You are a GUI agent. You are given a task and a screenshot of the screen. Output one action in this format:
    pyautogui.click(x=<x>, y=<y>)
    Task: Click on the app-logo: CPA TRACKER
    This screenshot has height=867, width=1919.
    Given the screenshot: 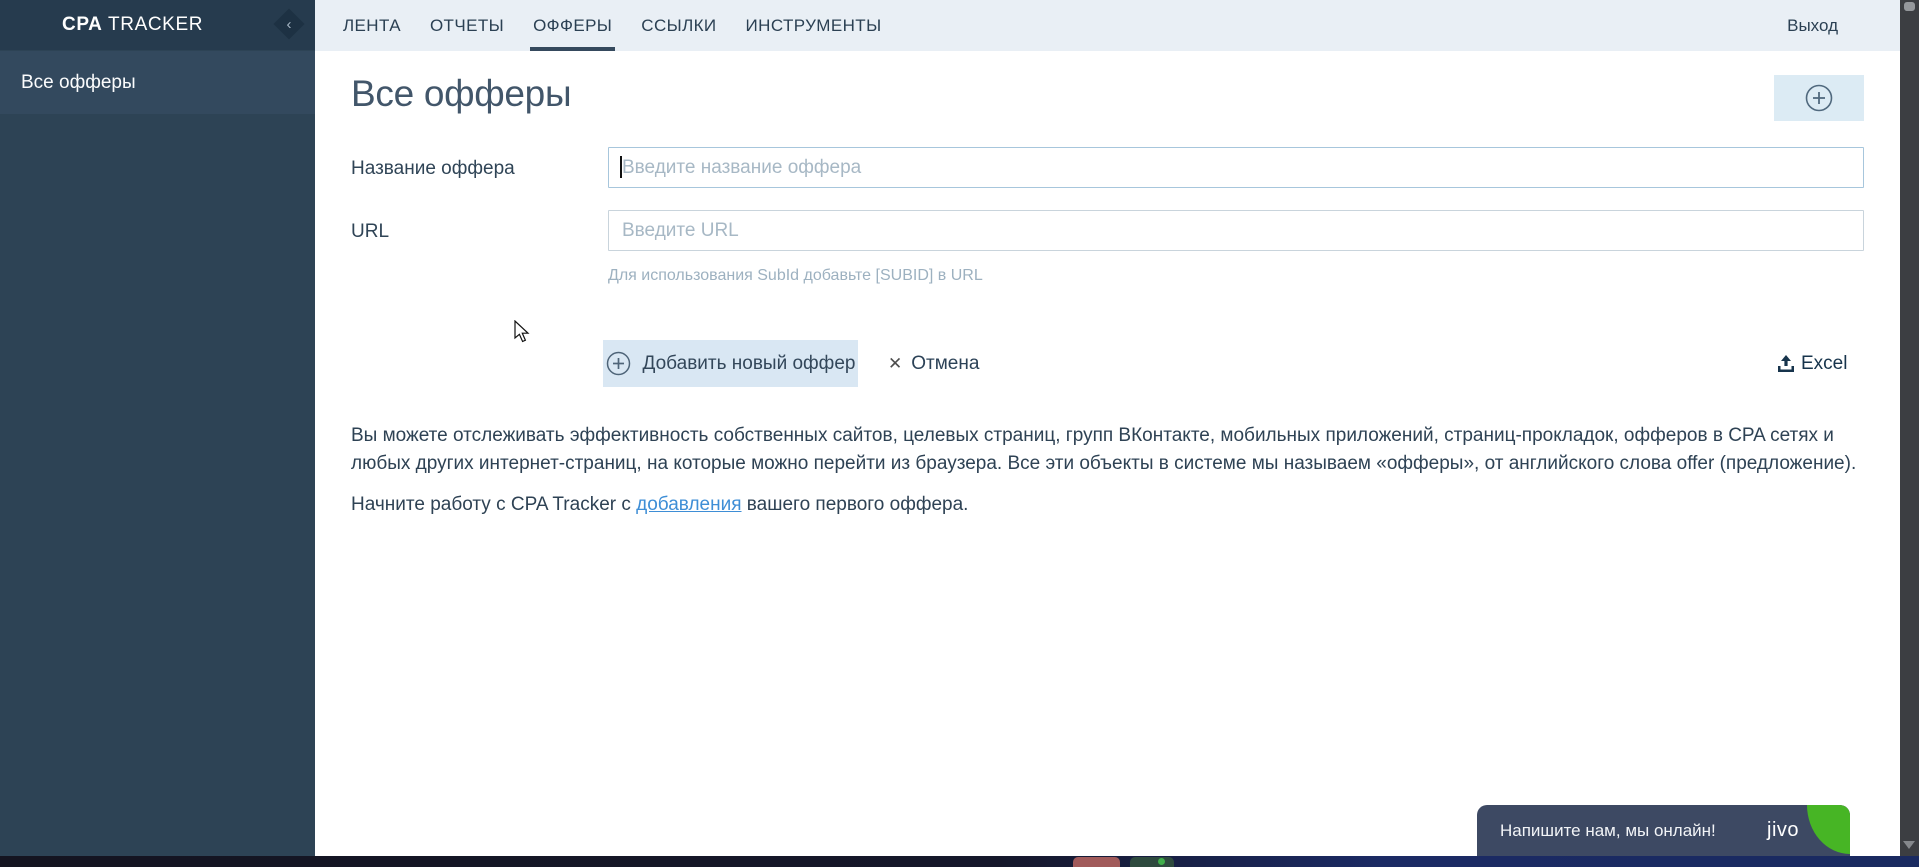 What is the action you would take?
    pyautogui.click(x=132, y=25)
    